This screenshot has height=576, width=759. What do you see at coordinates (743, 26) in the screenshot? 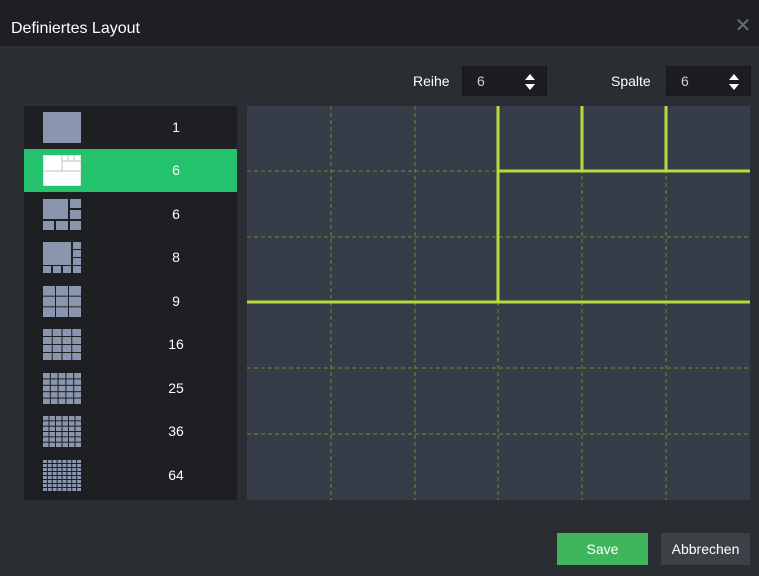
I see `close-icon: ✕` at bounding box center [743, 26].